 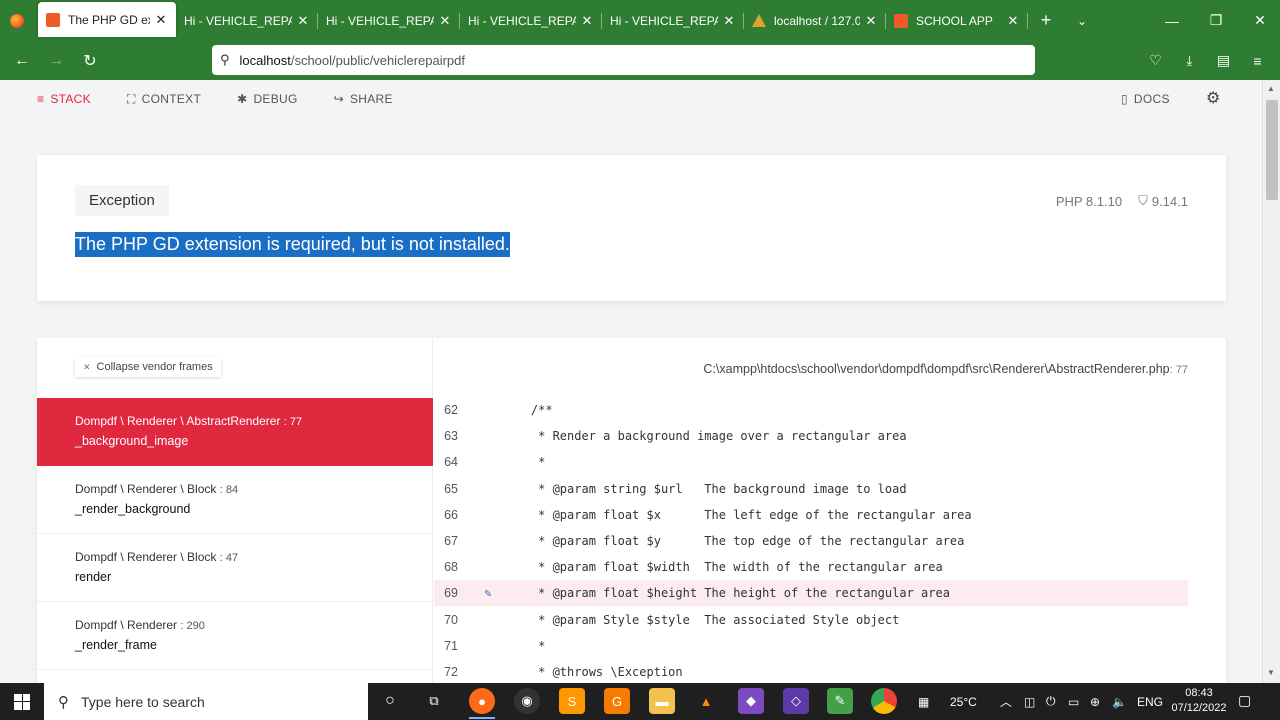 What do you see at coordinates (22, 701) in the screenshot?
I see `start-button` at bounding box center [22, 701].